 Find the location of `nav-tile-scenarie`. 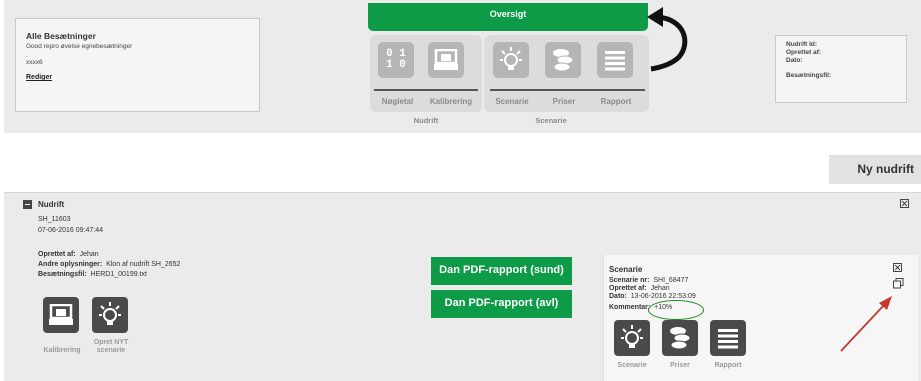

nav-tile-scenarie is located at coordinates (511, 60).